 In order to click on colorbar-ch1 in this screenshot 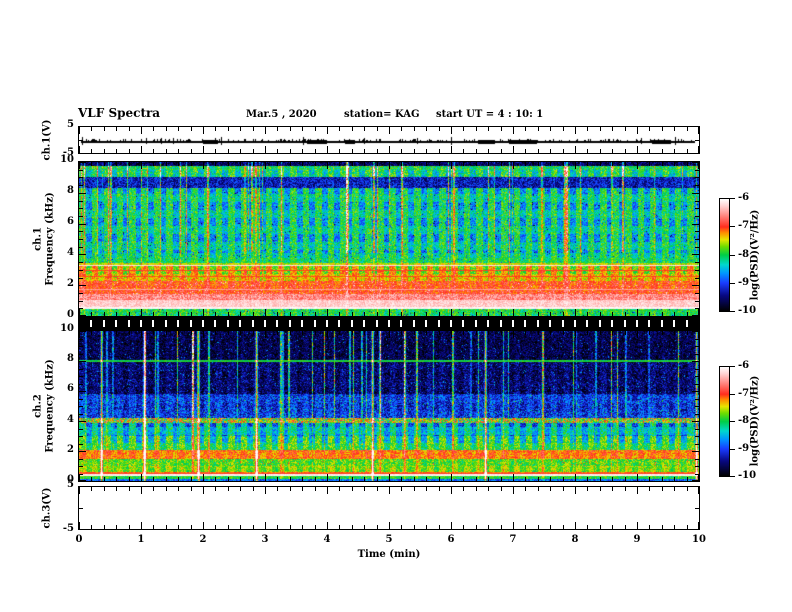, I will do `click(724, 255)`.